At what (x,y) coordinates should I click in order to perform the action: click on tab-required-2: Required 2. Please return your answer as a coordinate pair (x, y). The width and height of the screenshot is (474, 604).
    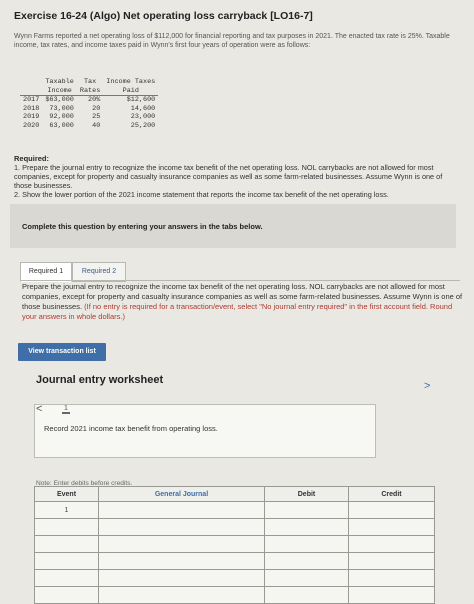
    Looking at the image, I should click on (99, 272).